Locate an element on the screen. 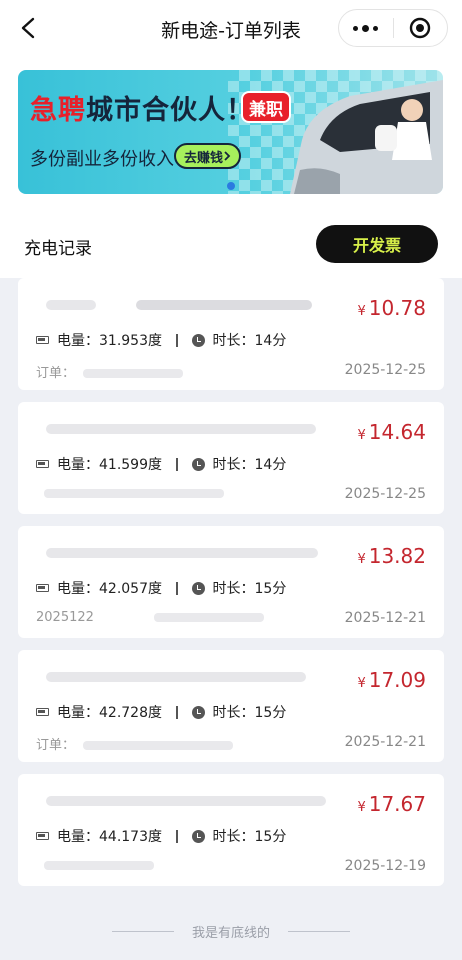 This screenshot has height=960, width=462. energy-value: 31.953度 is located at coordinates (130, 341).